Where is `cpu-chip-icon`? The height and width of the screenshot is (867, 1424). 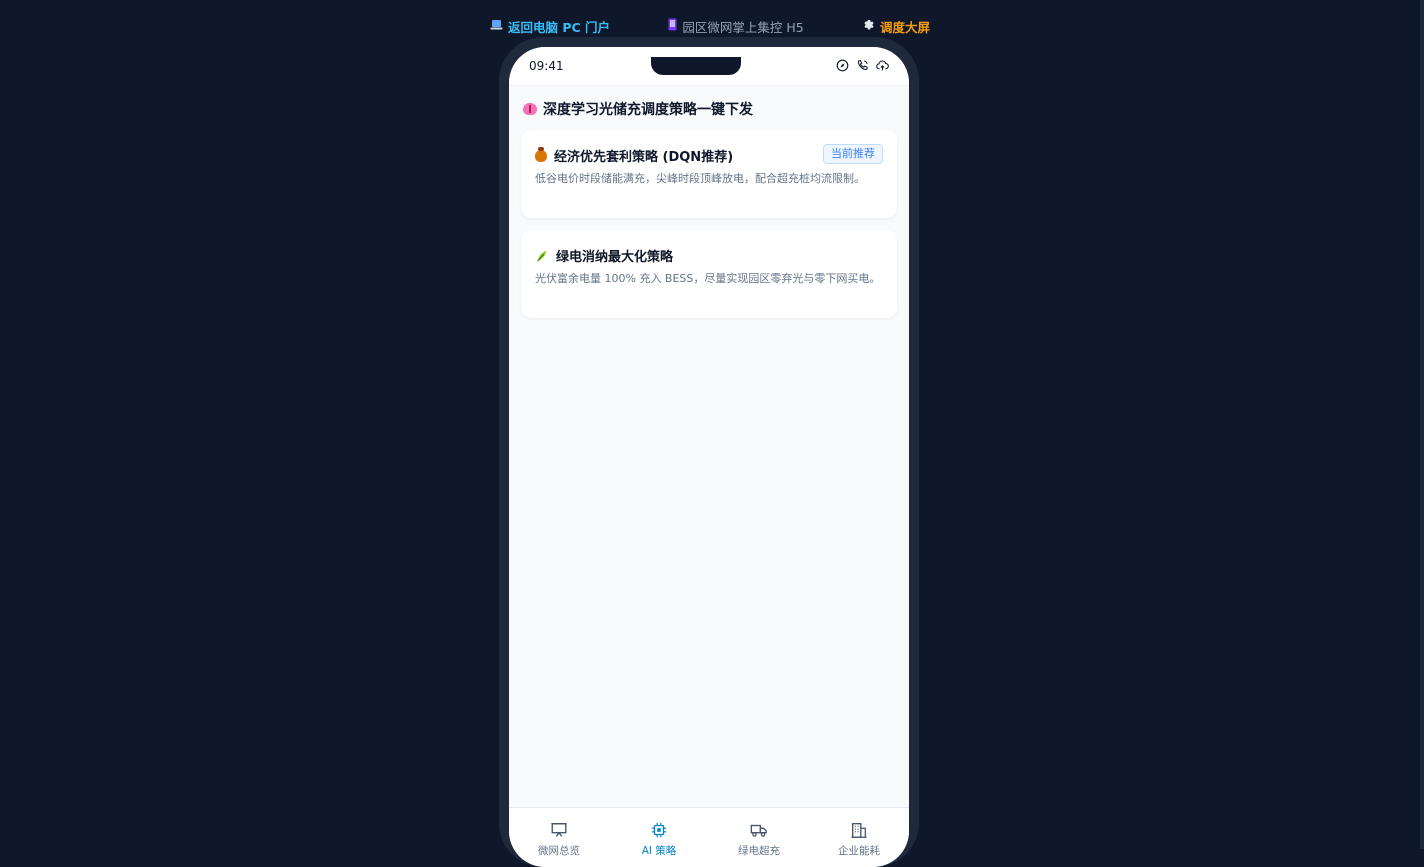
cpu-chip-icon is located at coordinates (659, 830).